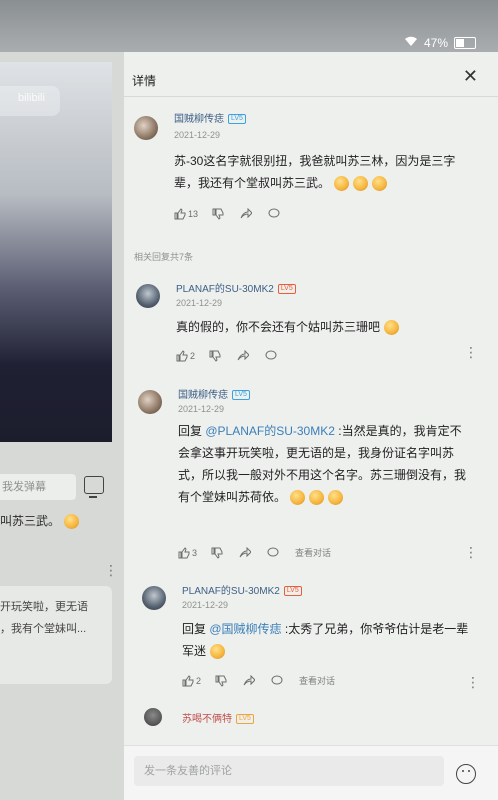 The height and width of the screenshot is (800, 498). I want to click on comment-body: 苏-30这名字就很别扭，我爸就叫苏三林，因为是三字辈，我还有个堂叔叫苏三武。, so click(315, 172).